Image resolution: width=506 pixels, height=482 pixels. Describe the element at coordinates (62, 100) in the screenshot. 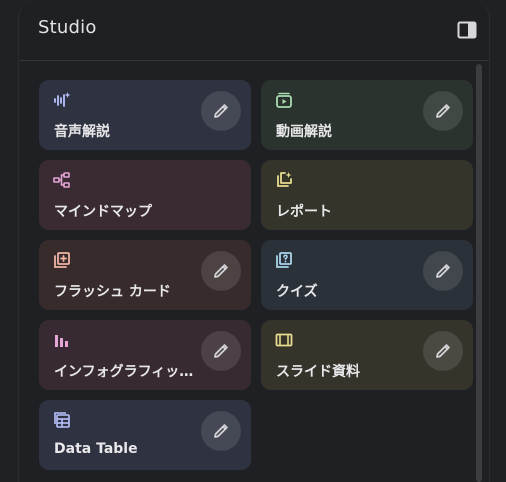

I see `audio-waveform-icon` at that location.